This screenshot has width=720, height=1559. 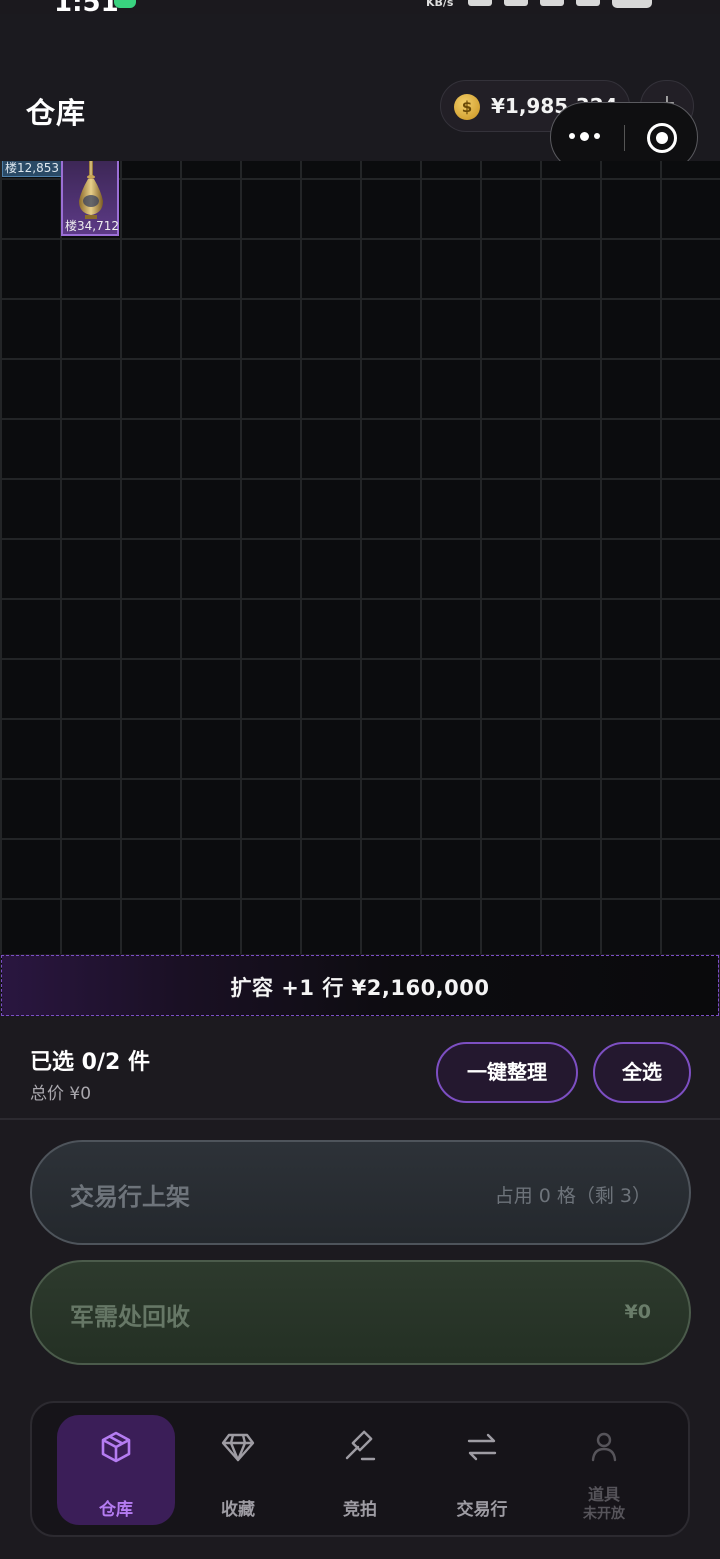 I want to click on mute-icon, so click(x=516, y=3).